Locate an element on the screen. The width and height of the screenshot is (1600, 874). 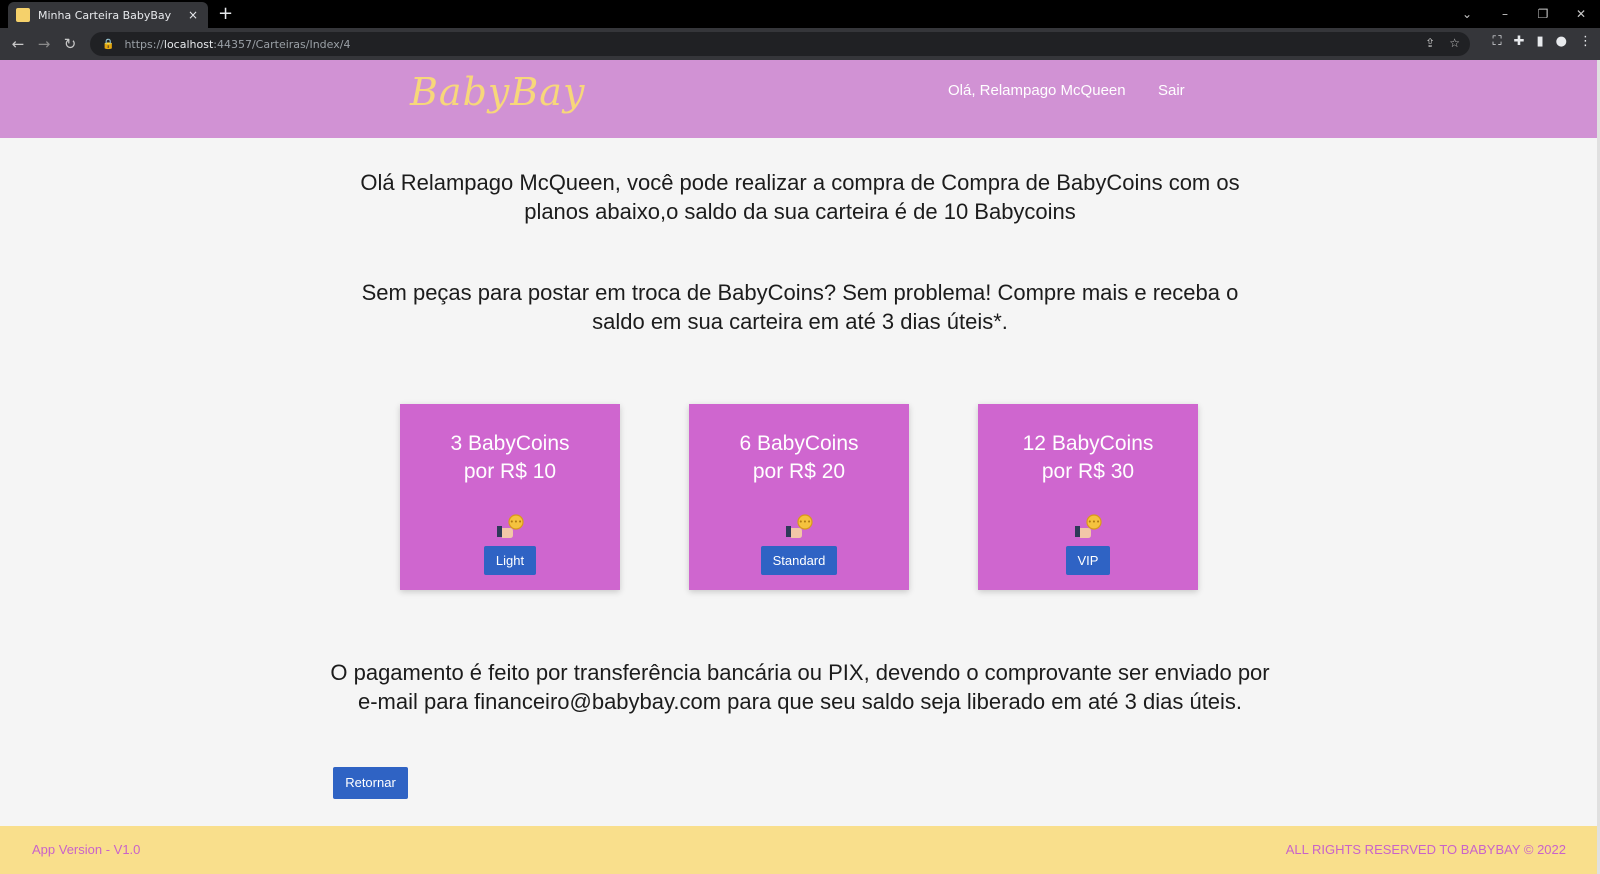
reload-icon: ↻ is located at coordinates (70, 44).